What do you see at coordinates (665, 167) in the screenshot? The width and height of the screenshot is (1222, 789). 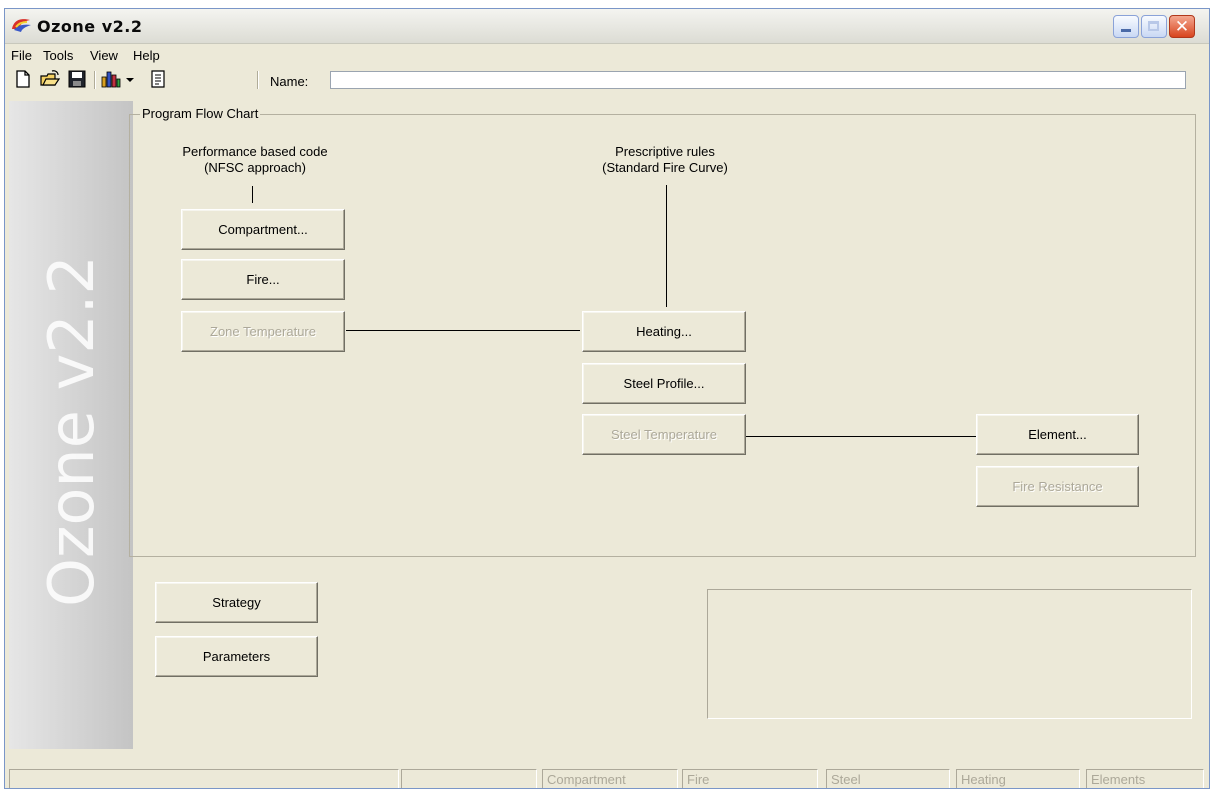 I see `prescriptive-caption-line: (Standard Fire Curve)` at bounding box center [665, 167].